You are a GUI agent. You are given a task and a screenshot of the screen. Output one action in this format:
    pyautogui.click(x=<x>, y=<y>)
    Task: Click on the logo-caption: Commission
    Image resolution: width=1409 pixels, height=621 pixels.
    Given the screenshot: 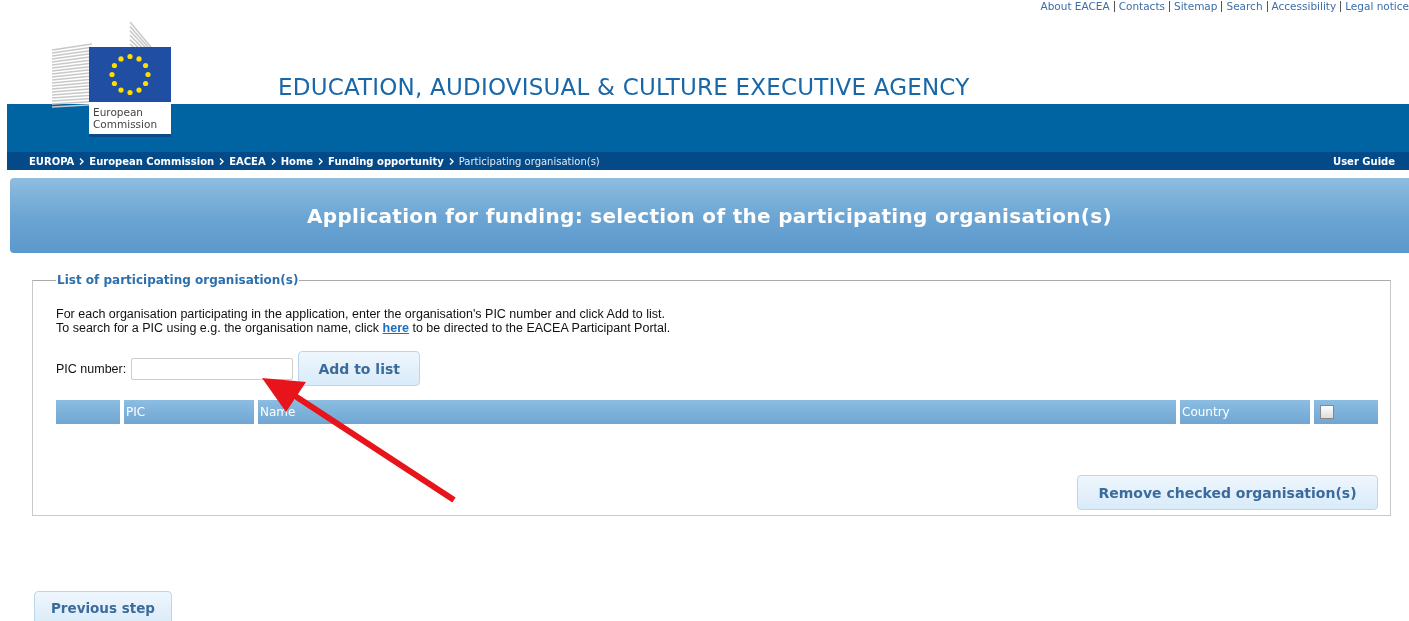 What is the action you would take?
    pyautogui.click(x=126, y=124)
    